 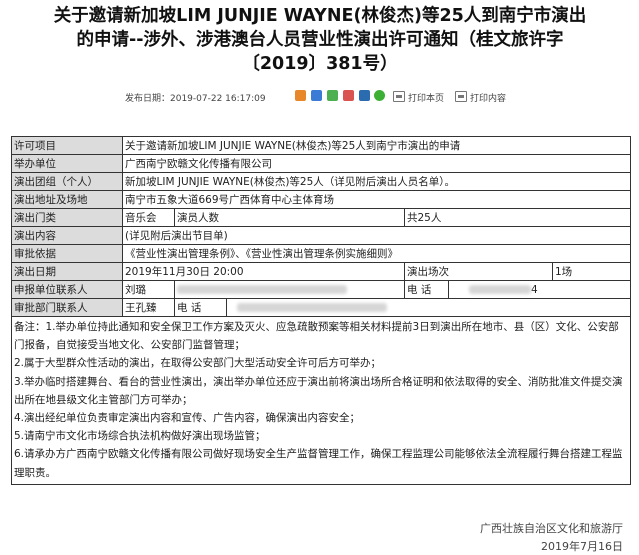 What do you see at coordinates (67, 235) in the screenshot?
I see `content-label: 演出内容` at bounding box center [67, 235].